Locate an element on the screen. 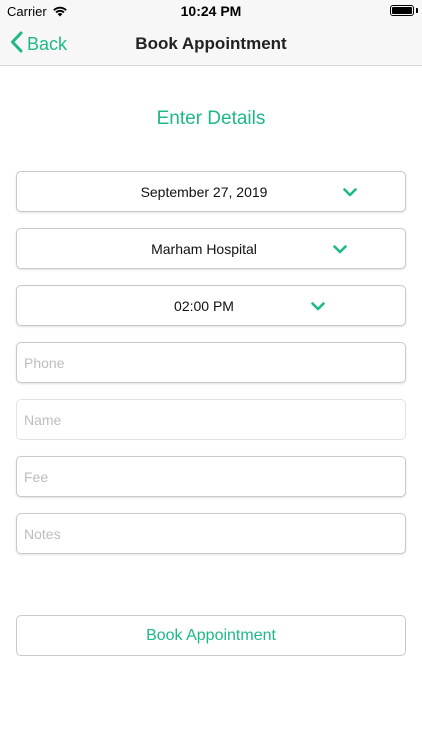 The height and width of the screenshot is (750, 422). phone-field-container is located at coordinates (211, 362).